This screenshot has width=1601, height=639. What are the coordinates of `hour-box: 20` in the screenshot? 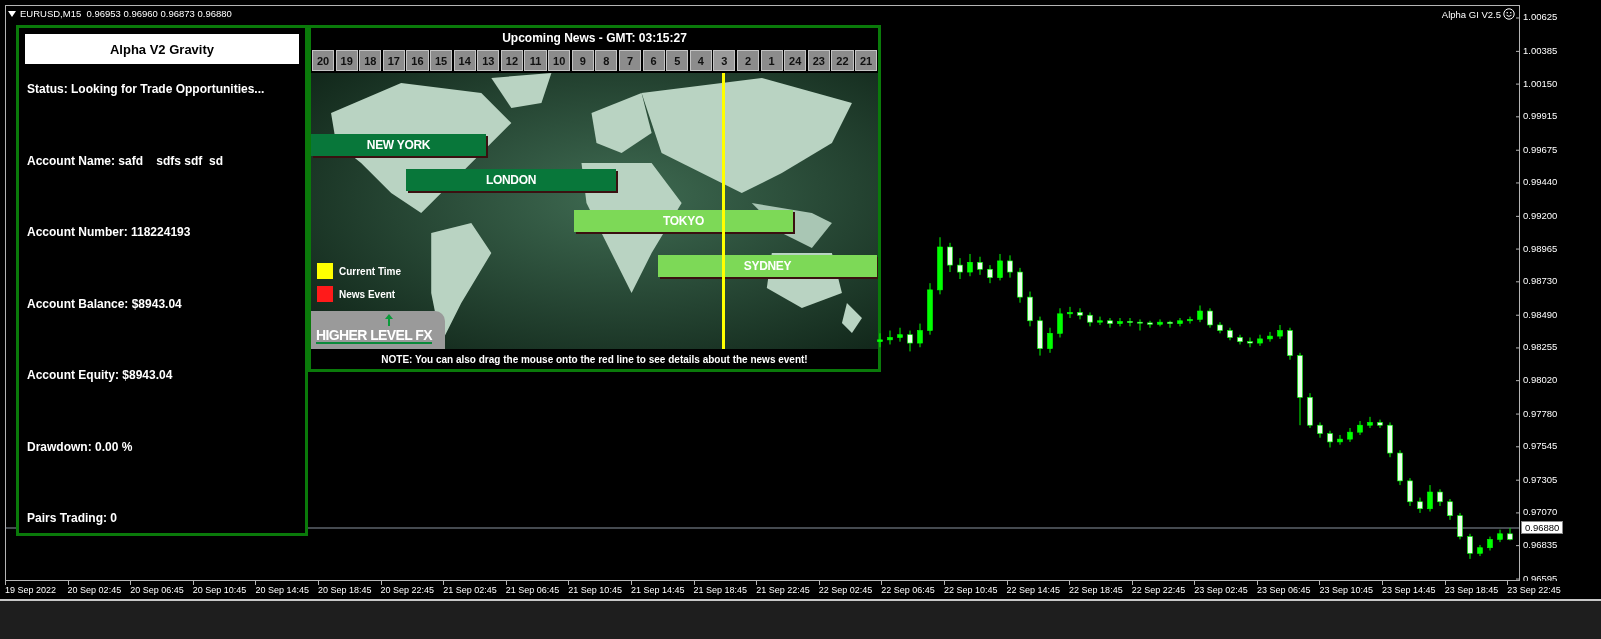 It's located at (323, 60).